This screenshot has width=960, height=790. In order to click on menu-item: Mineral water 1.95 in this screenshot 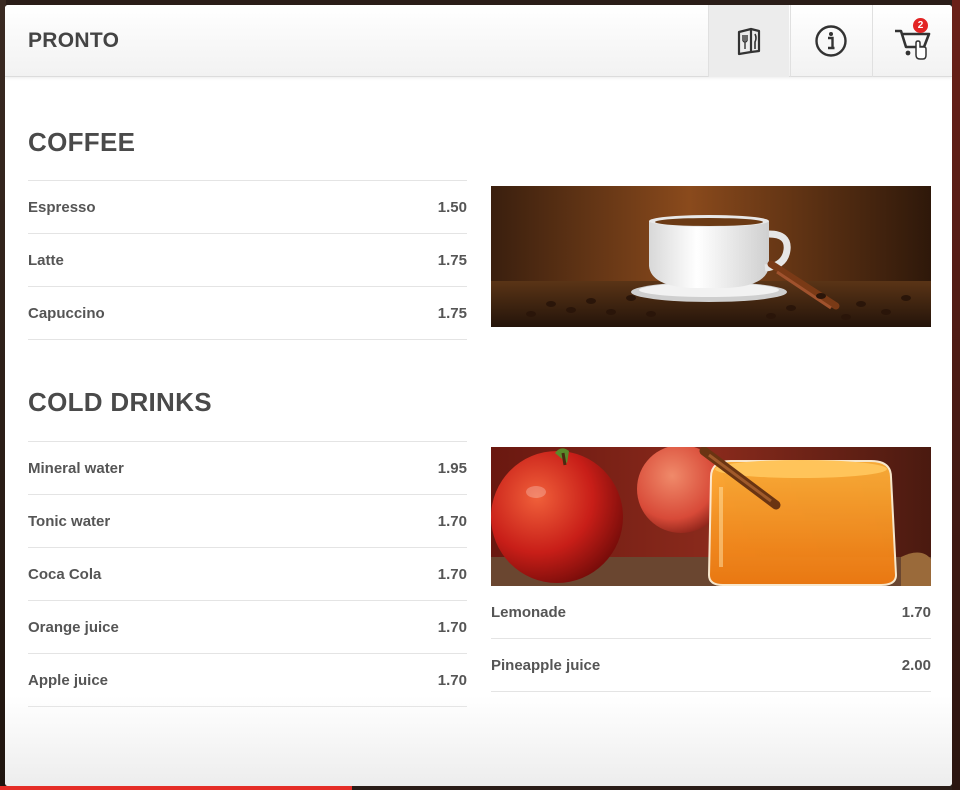, I will do `click(247, 468)`.